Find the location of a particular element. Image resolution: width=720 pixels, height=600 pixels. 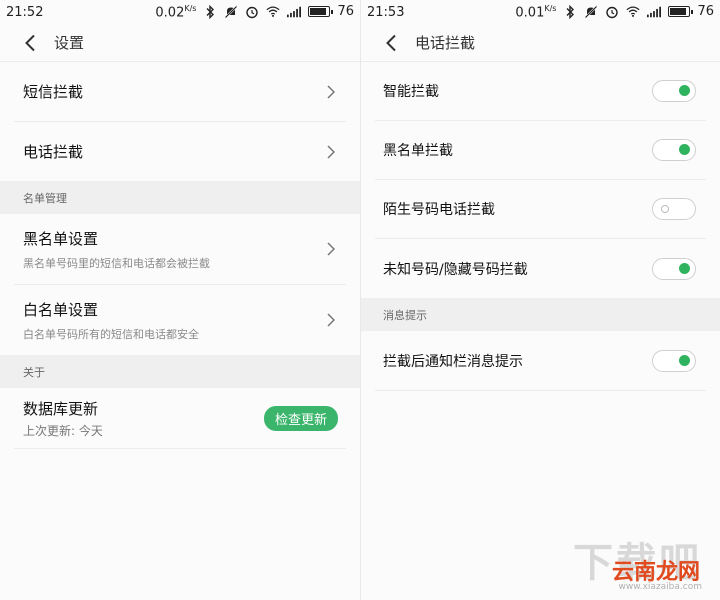

status-bar: 21:53 0.01K/s 76 is located at coordinates (540, 12).